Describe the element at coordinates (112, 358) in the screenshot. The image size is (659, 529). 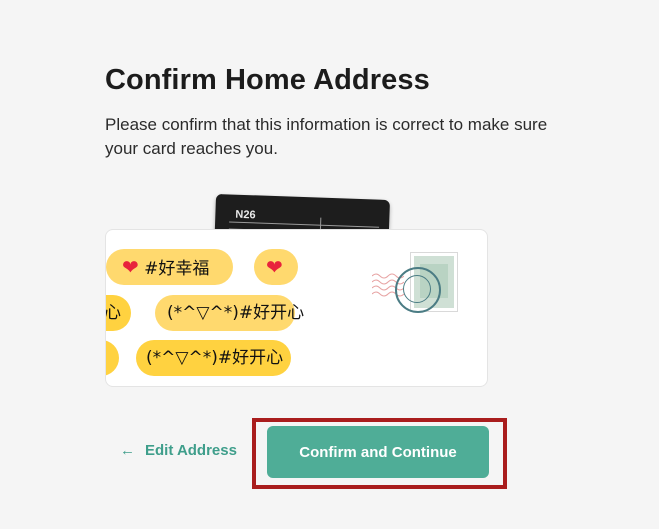
I see `sticker-bubble` at that location.